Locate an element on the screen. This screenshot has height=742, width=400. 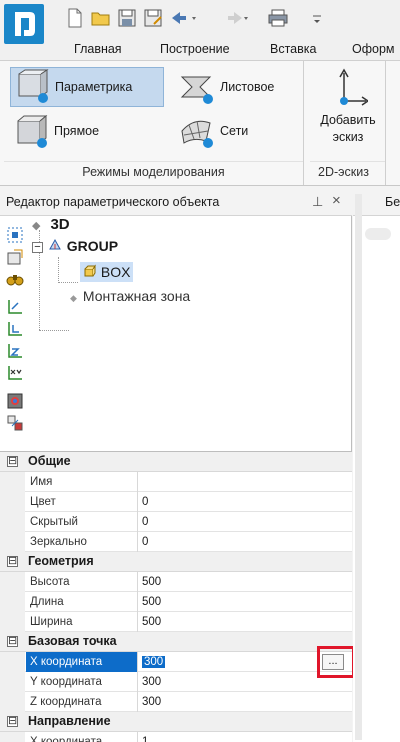
axis-x-icon is located at coordinates (15, 307).